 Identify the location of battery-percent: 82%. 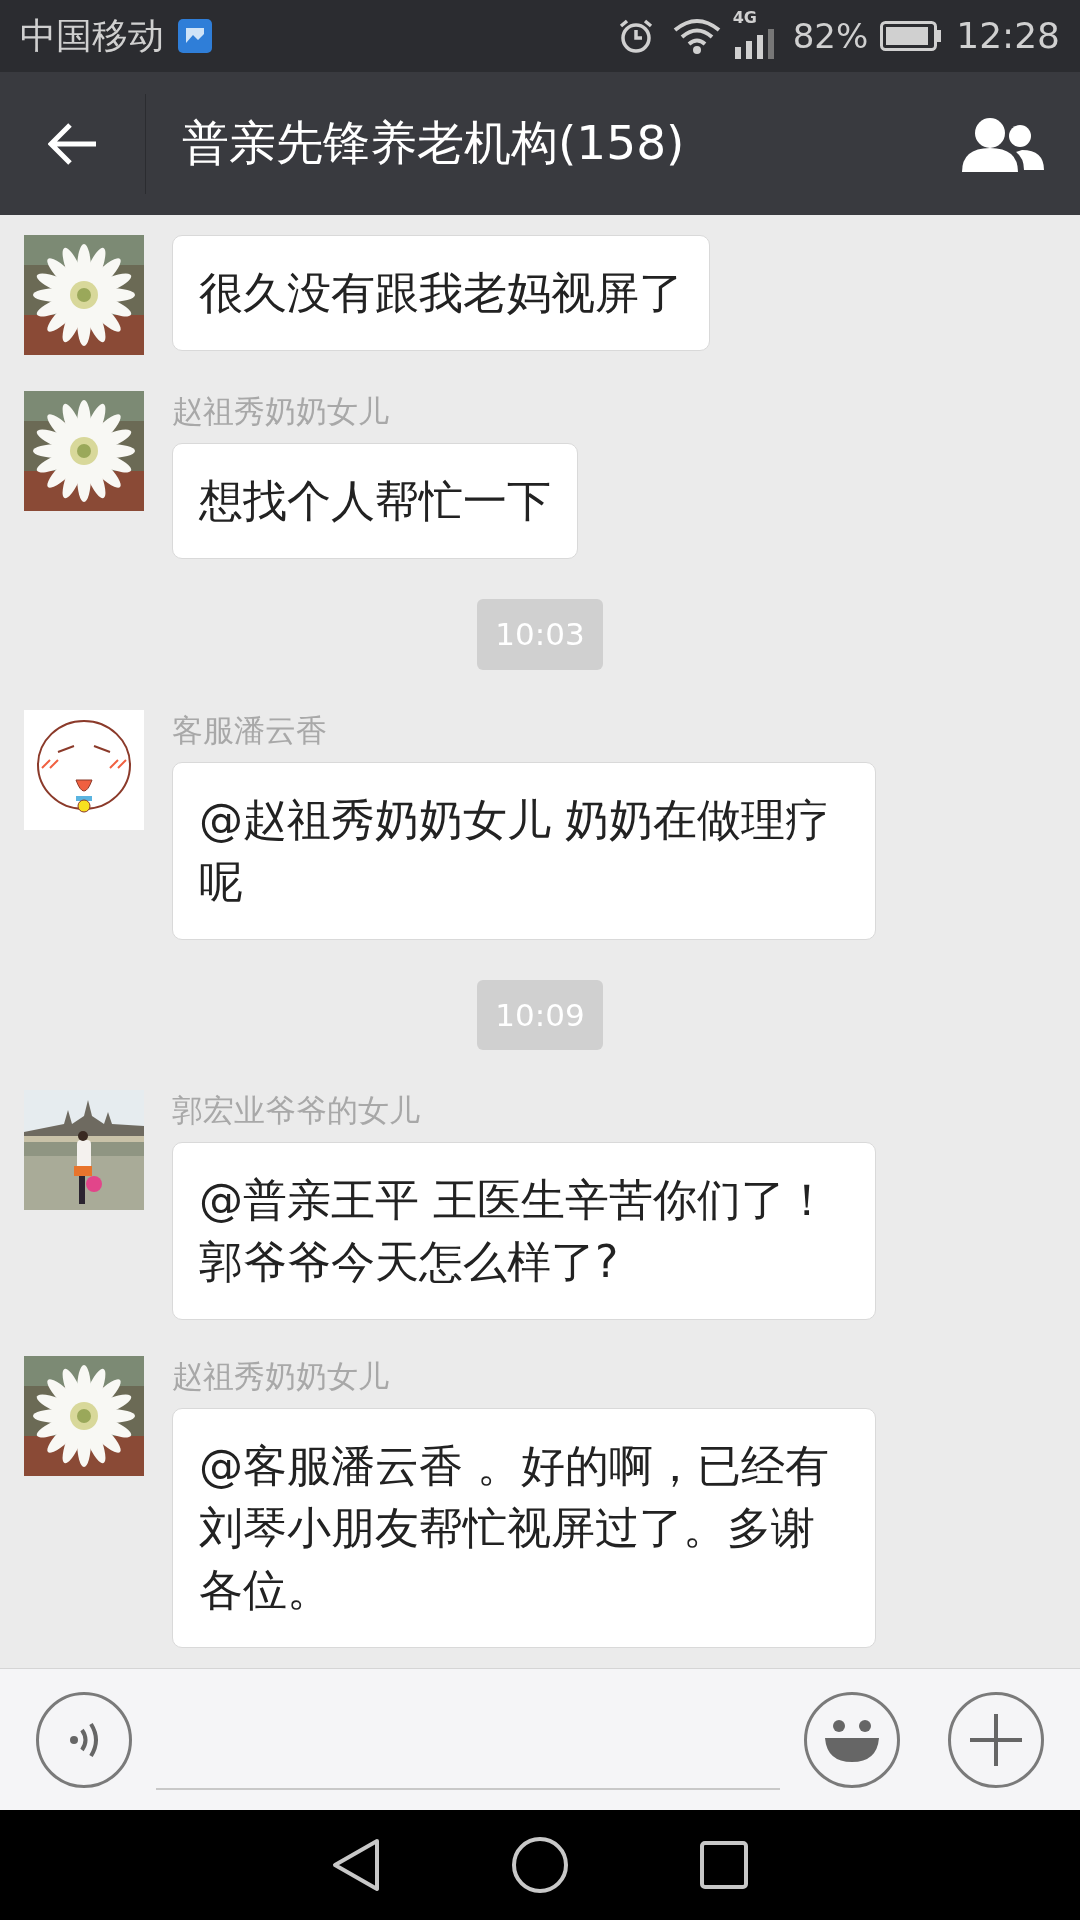
(830, 36).